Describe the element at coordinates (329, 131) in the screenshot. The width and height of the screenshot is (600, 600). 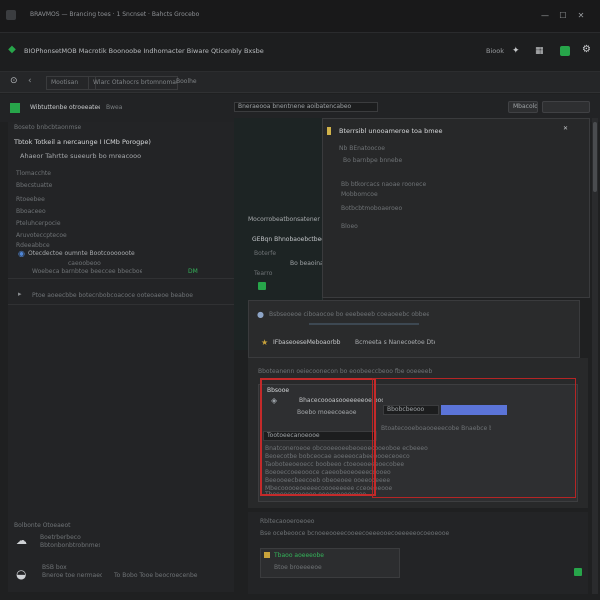
I see `card-icon` at that location.